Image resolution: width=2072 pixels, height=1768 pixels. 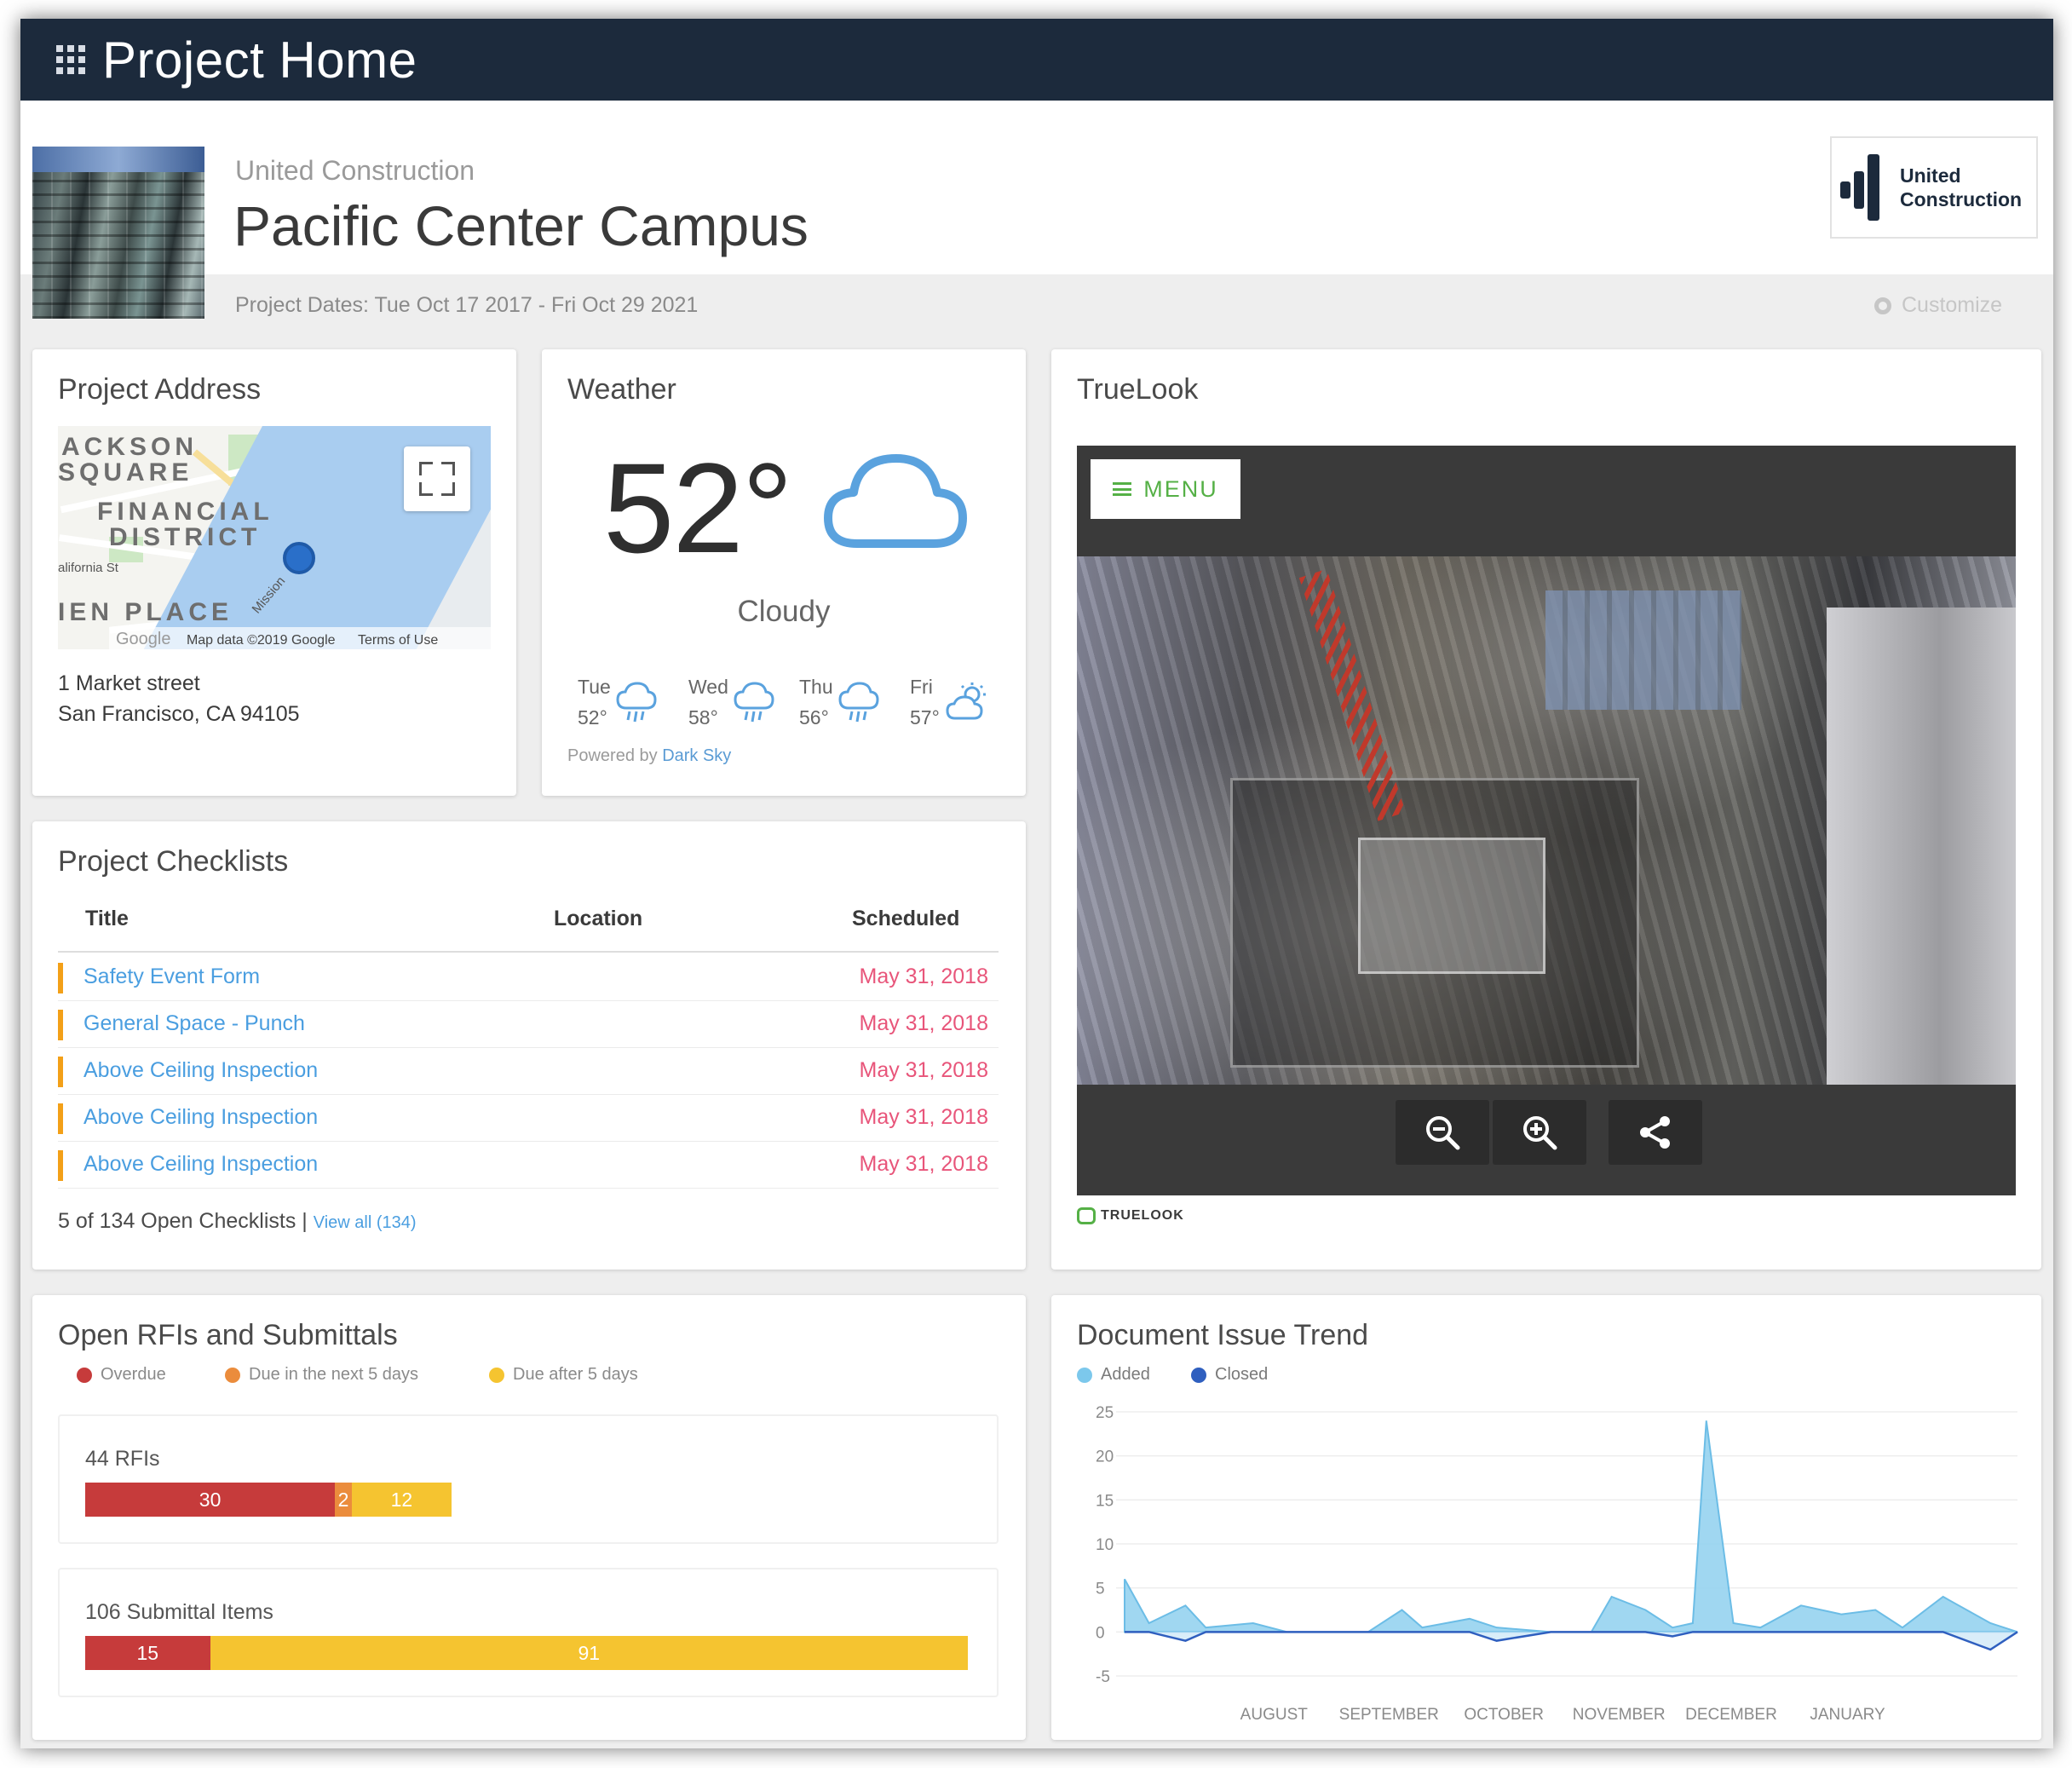 I want to click on fullscreen-button, so click(x=437, y=479).